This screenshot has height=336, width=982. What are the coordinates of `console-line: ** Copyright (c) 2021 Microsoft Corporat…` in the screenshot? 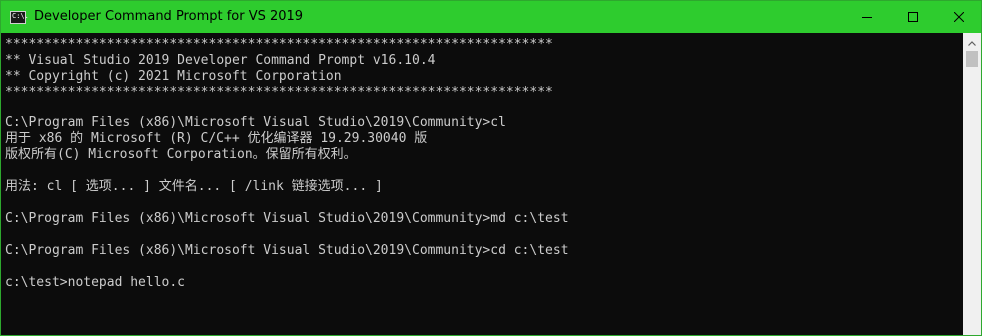 It's located at (173, 76).